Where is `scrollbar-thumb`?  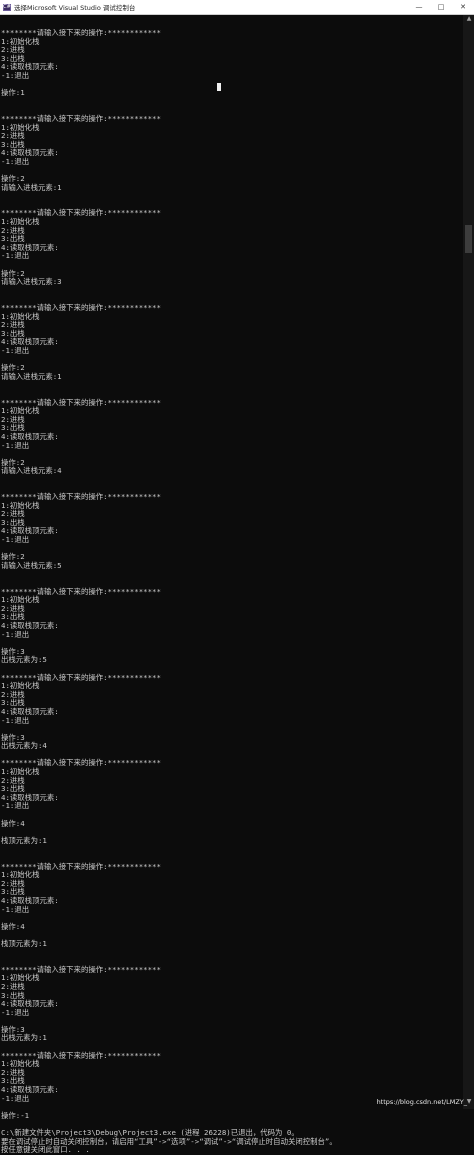 scrollbar-thumb is located at coordinates (468, 239).